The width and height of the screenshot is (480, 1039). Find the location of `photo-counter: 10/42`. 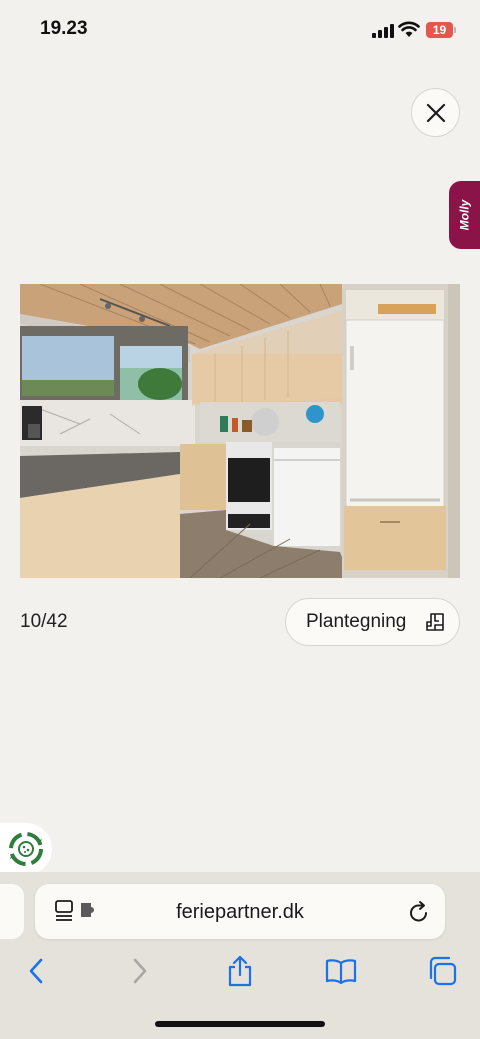

photo-counter: 10/42 is located at coordinates (44, 621).